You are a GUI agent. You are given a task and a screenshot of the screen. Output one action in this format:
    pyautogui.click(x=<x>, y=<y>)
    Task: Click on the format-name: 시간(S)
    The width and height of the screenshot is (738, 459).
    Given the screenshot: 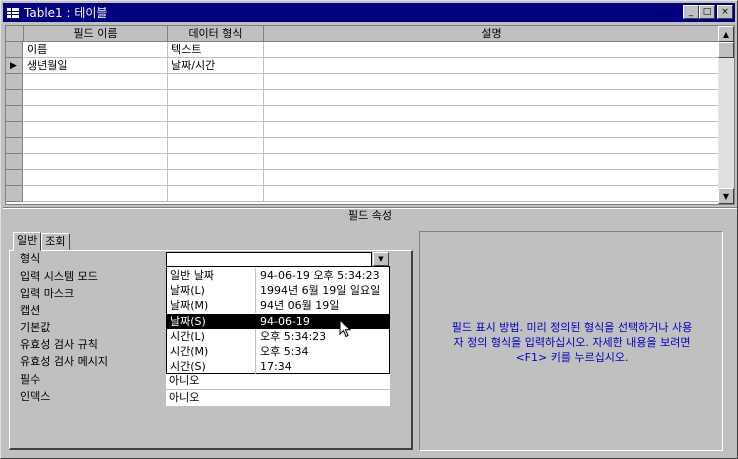 What is the action you would take?
    pyautogui.click(x=188, y=367)
    